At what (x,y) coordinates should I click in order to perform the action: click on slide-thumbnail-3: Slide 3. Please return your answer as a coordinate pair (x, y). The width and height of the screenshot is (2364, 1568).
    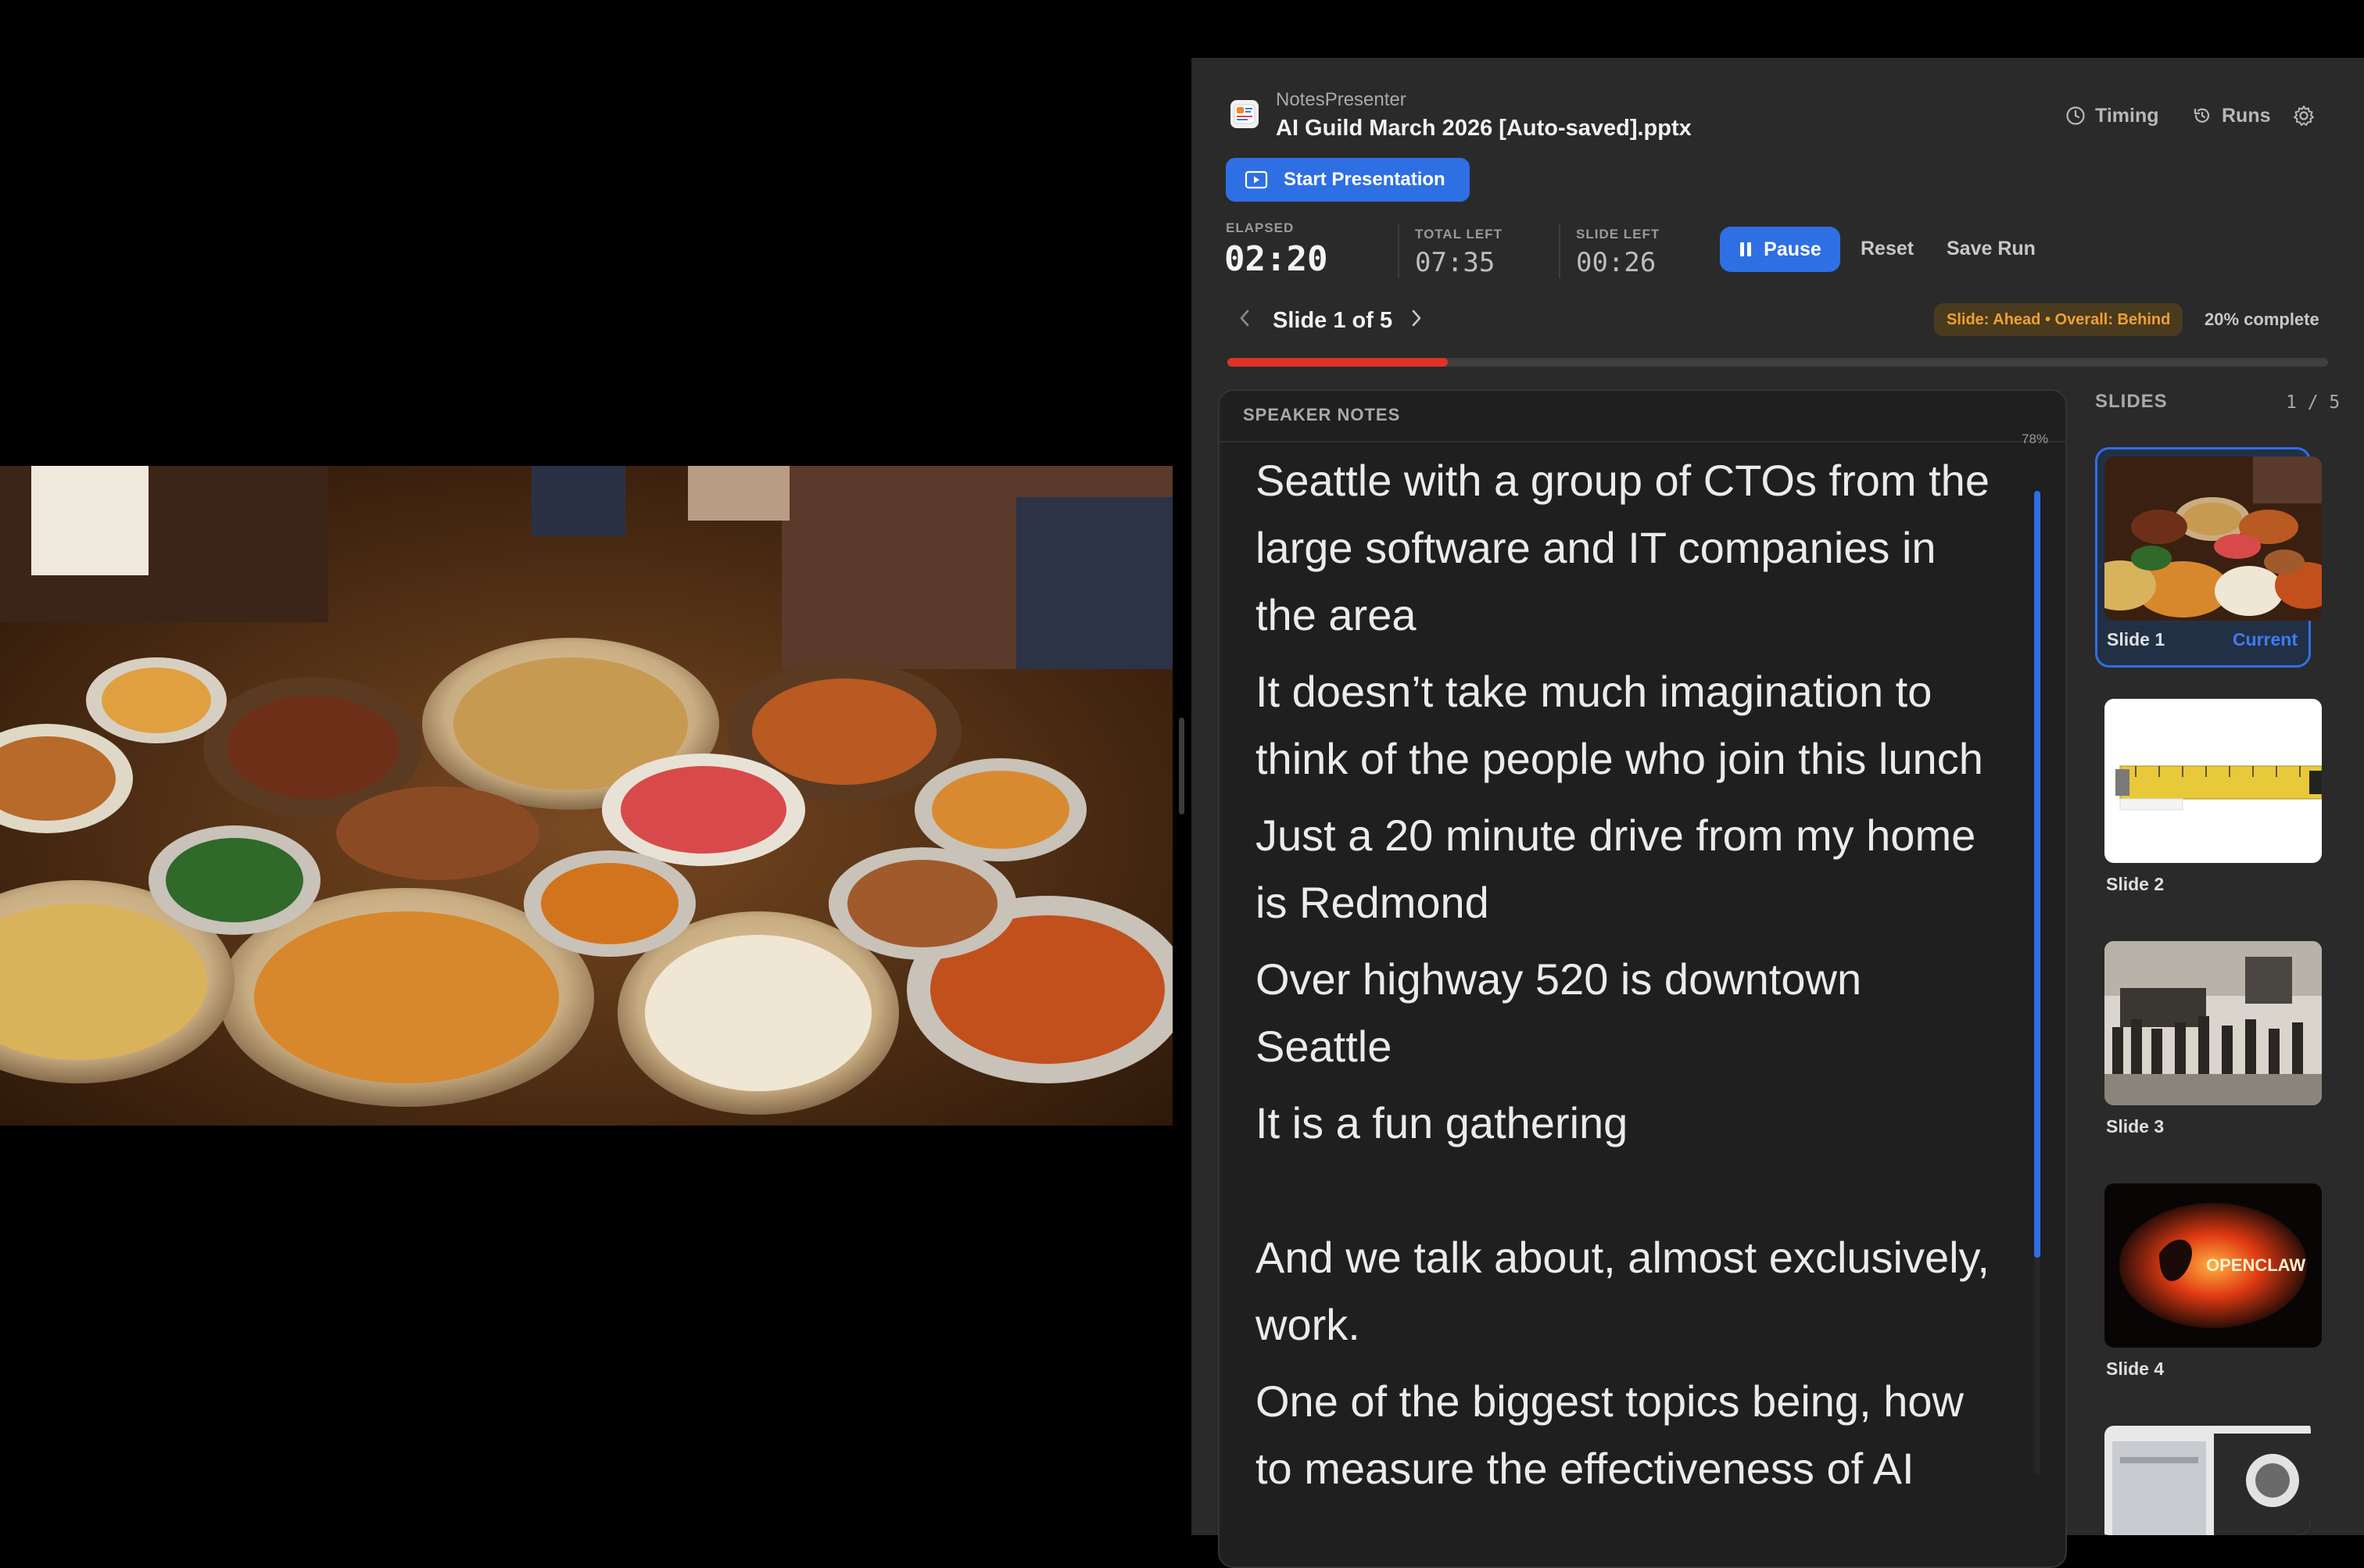
    Looking at the image, I should click on (2208, 1042).